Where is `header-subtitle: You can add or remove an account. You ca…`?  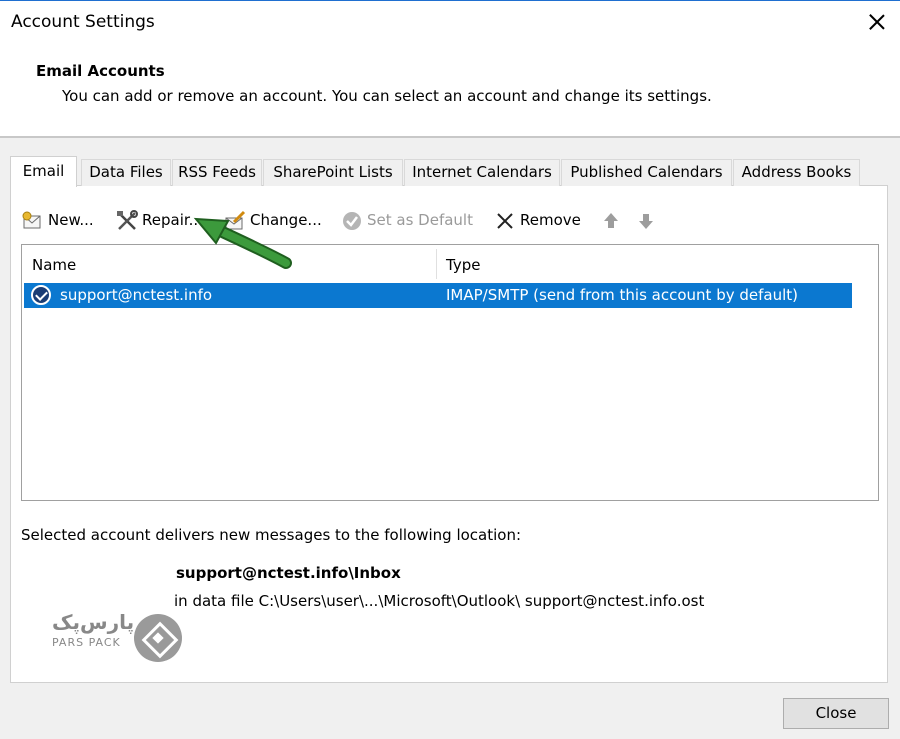
header-subtitle: You can add or remove an account. You ca… is located at coordinates (387, 96).